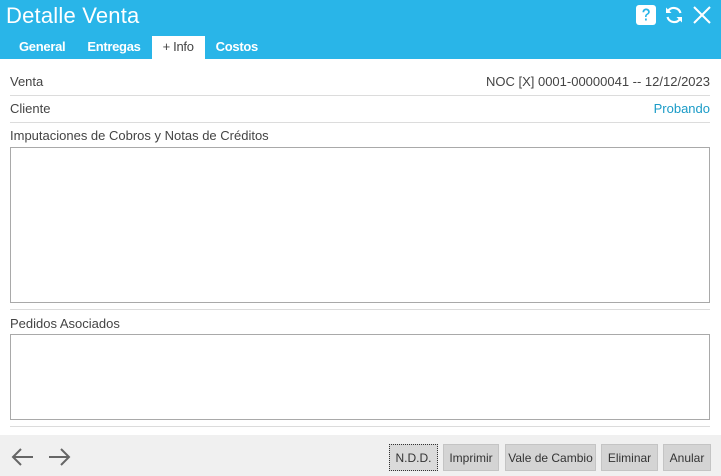  I want to click on tab-bar: General Entregas + Info Costos, so click(138, 47).